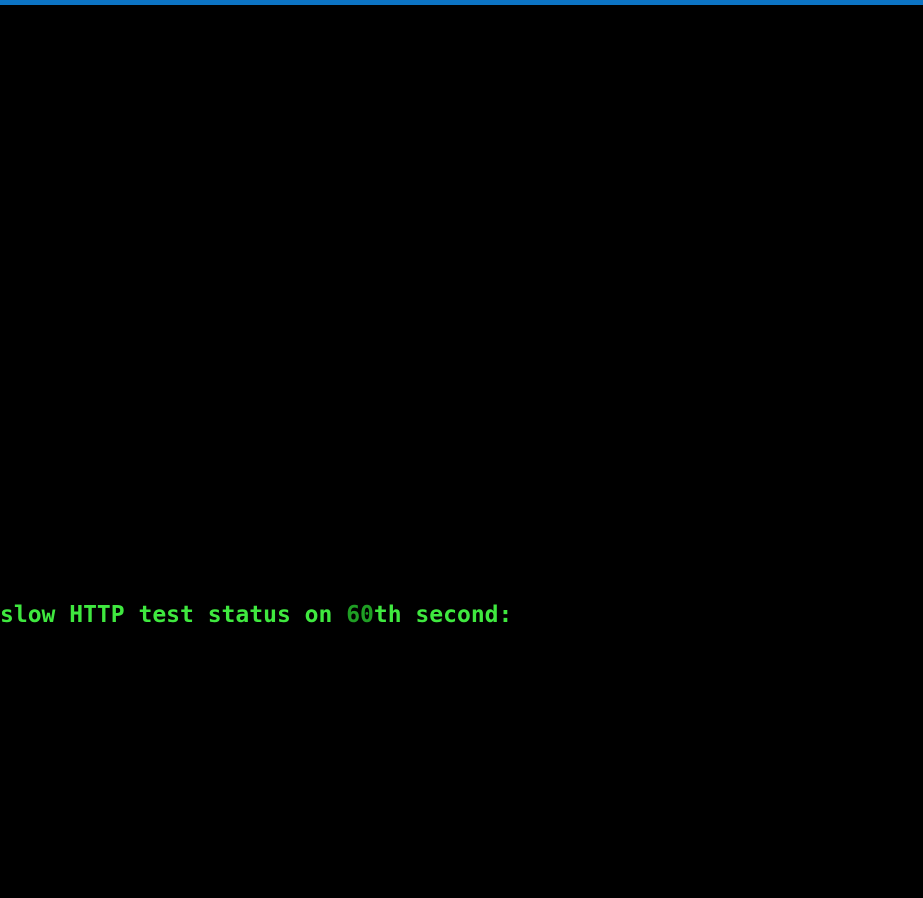 The width and height of the screenshot is (923, 898). What do you see at coordinates (461, 282) in the screenshot?
I see `config-row: Content-Length header value:8192` at bounding box center [461, 282].